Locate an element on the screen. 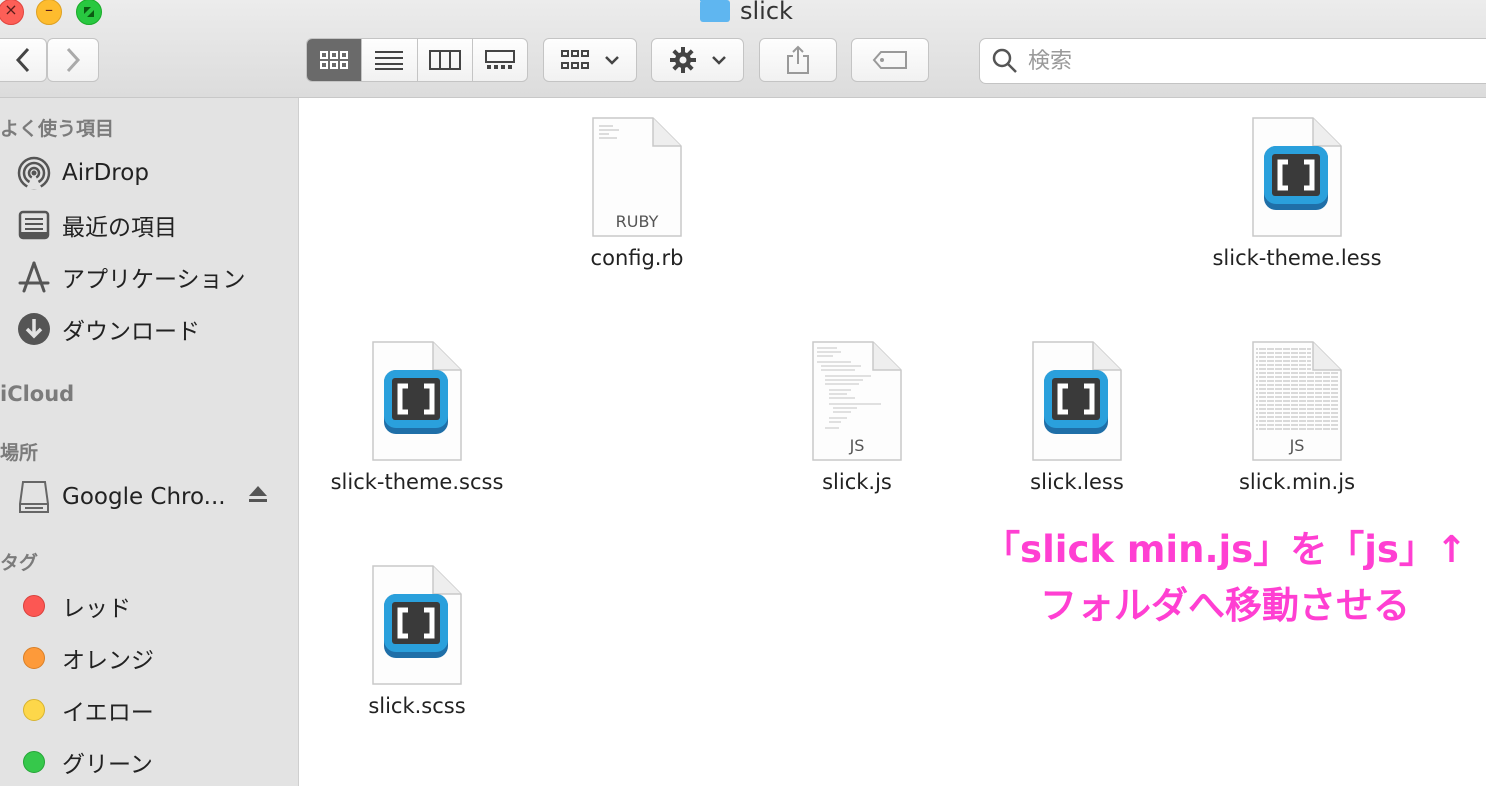  search-icon is located at coordinates (1004, 60).